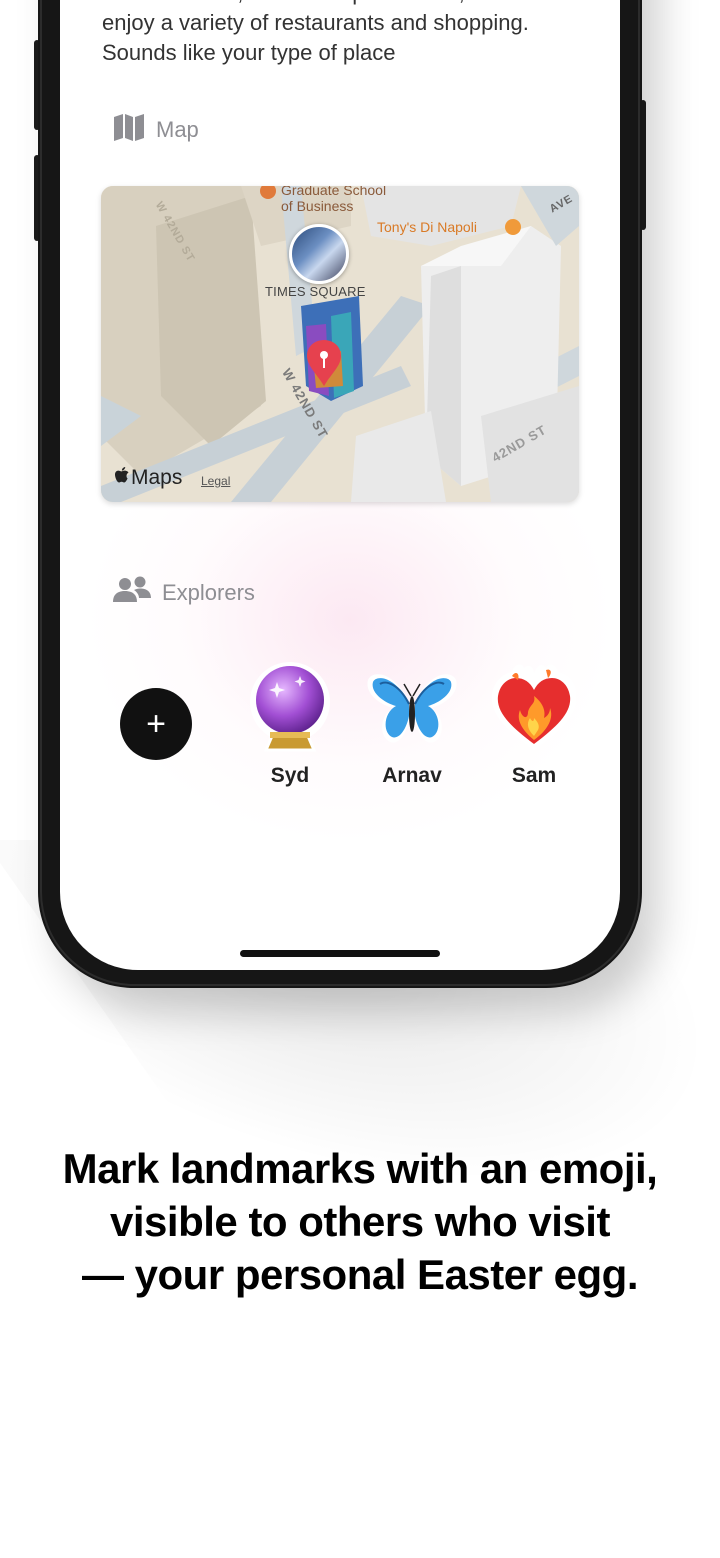 This screenshot has width=720, height=1558. What do you see at coordinates (215, 481) in the screenshot?
I see `legal-link: Legal` at bounding box center [215, 481].